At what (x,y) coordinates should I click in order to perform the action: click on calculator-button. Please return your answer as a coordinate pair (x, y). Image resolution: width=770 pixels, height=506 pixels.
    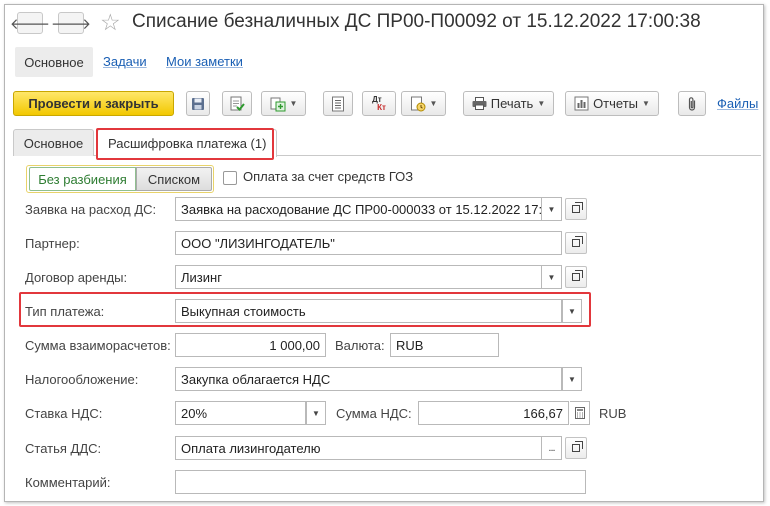
    Looking at the image, I should click on (580, 413).